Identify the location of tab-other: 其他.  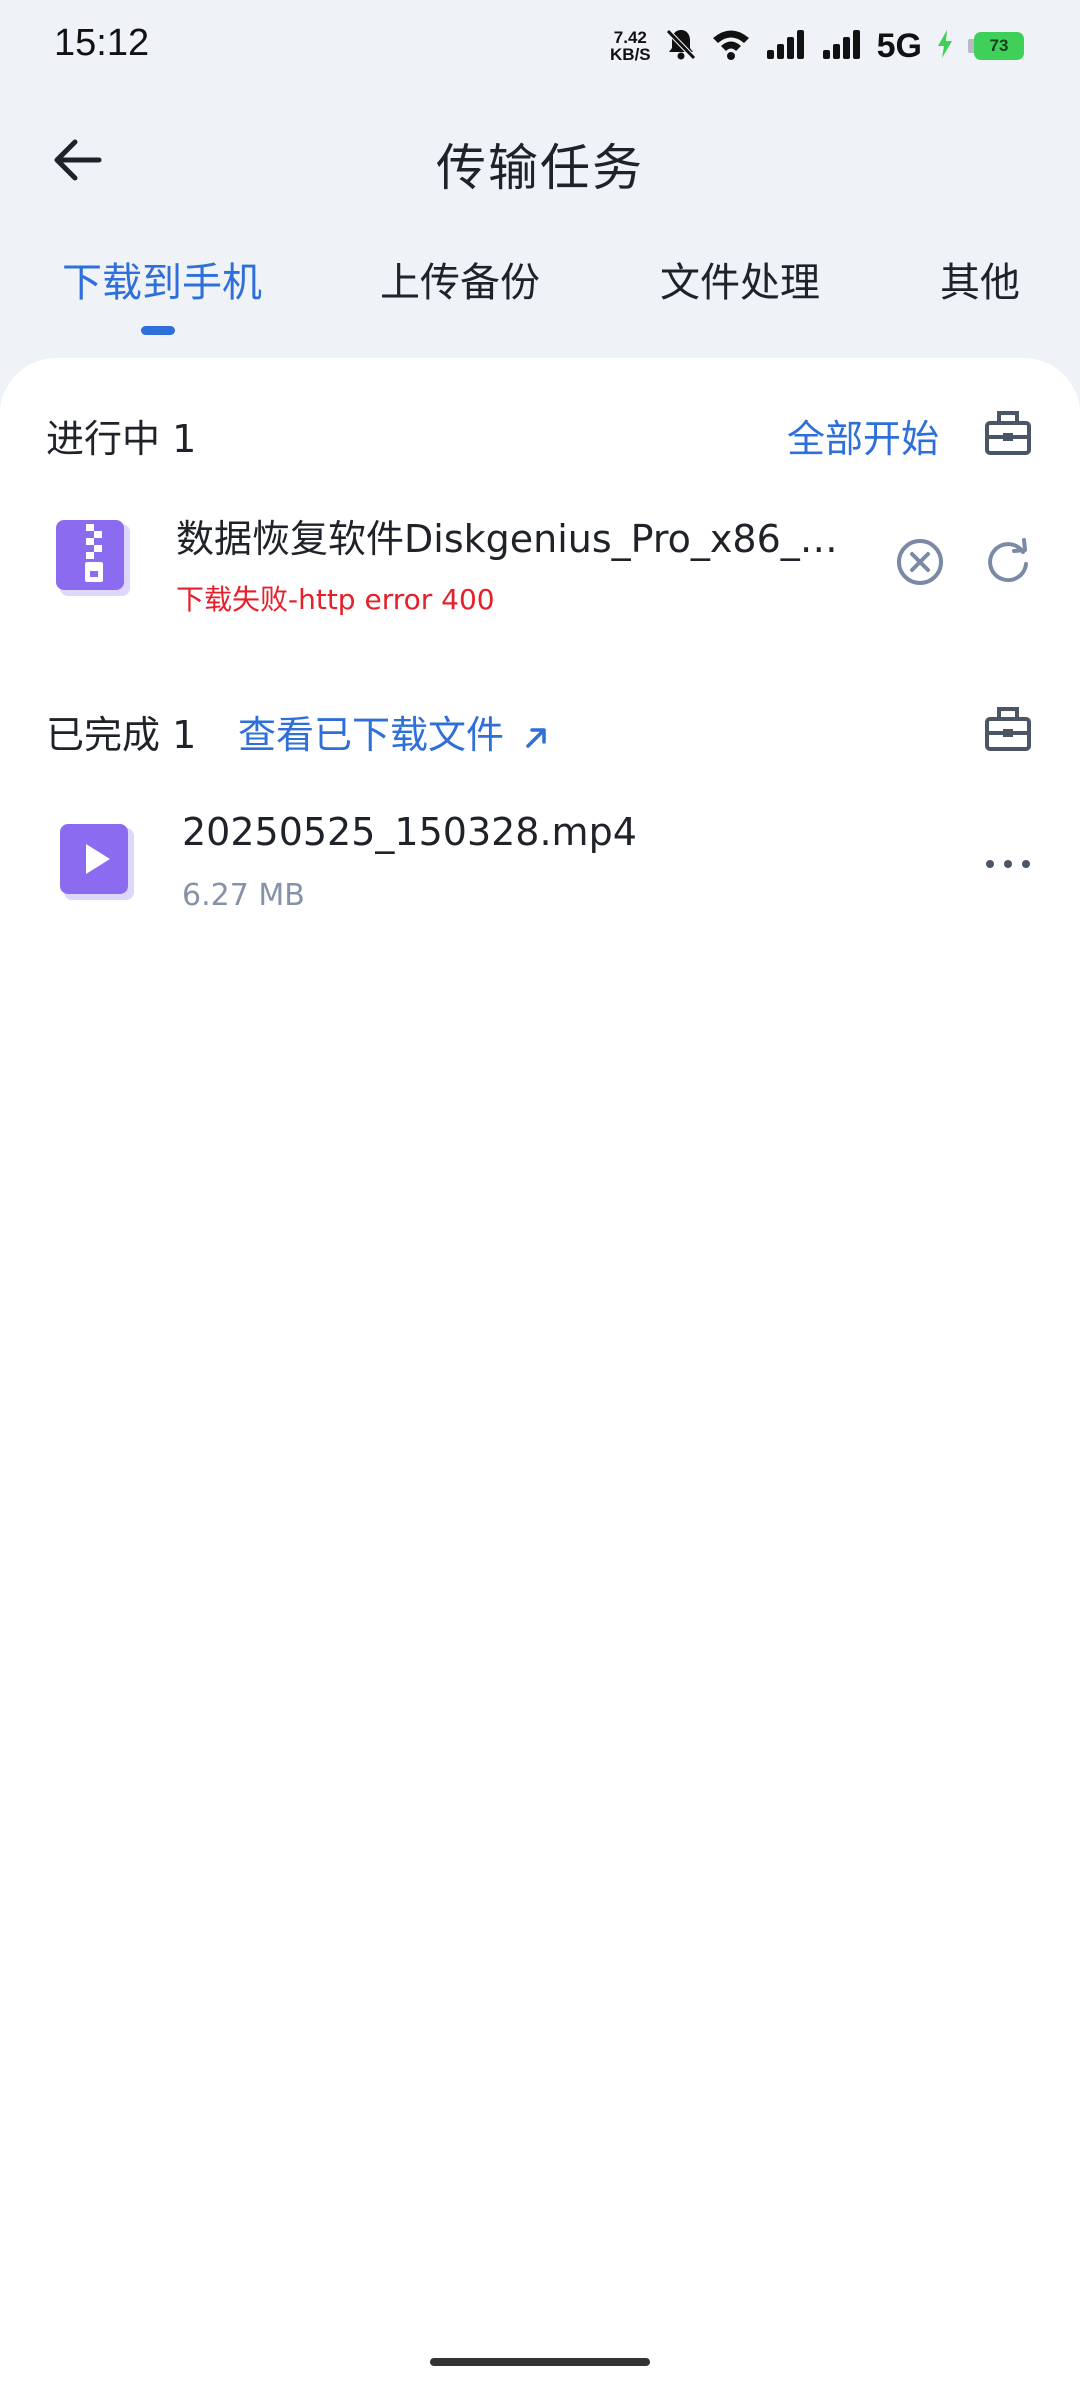
(980, 279).